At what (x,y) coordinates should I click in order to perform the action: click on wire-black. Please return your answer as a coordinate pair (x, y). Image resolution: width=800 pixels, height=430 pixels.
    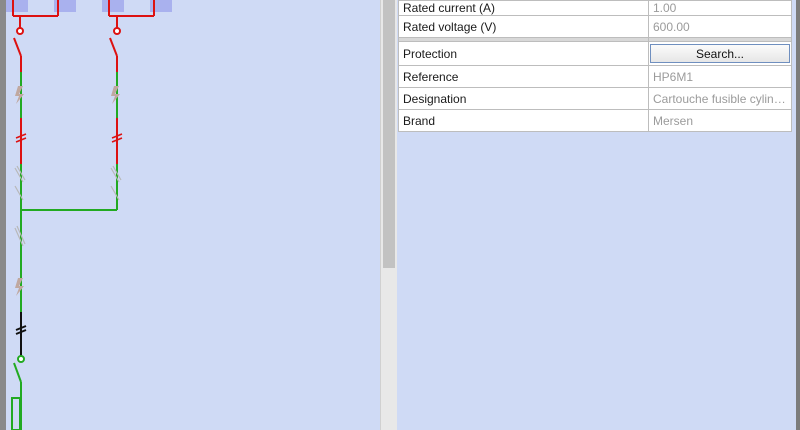
    Looking at the image, I should click on (21, 334).